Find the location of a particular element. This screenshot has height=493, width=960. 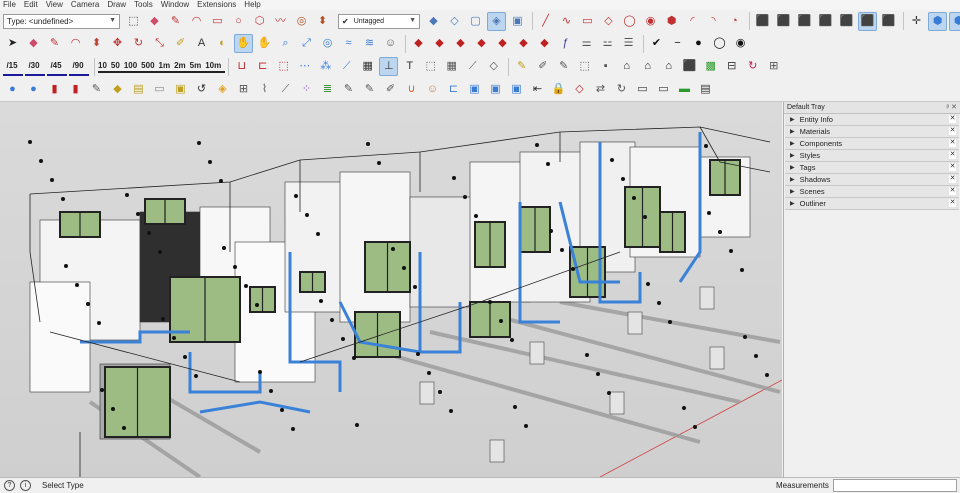

pan-icon: ✋ is located at coordinates (264, 43).